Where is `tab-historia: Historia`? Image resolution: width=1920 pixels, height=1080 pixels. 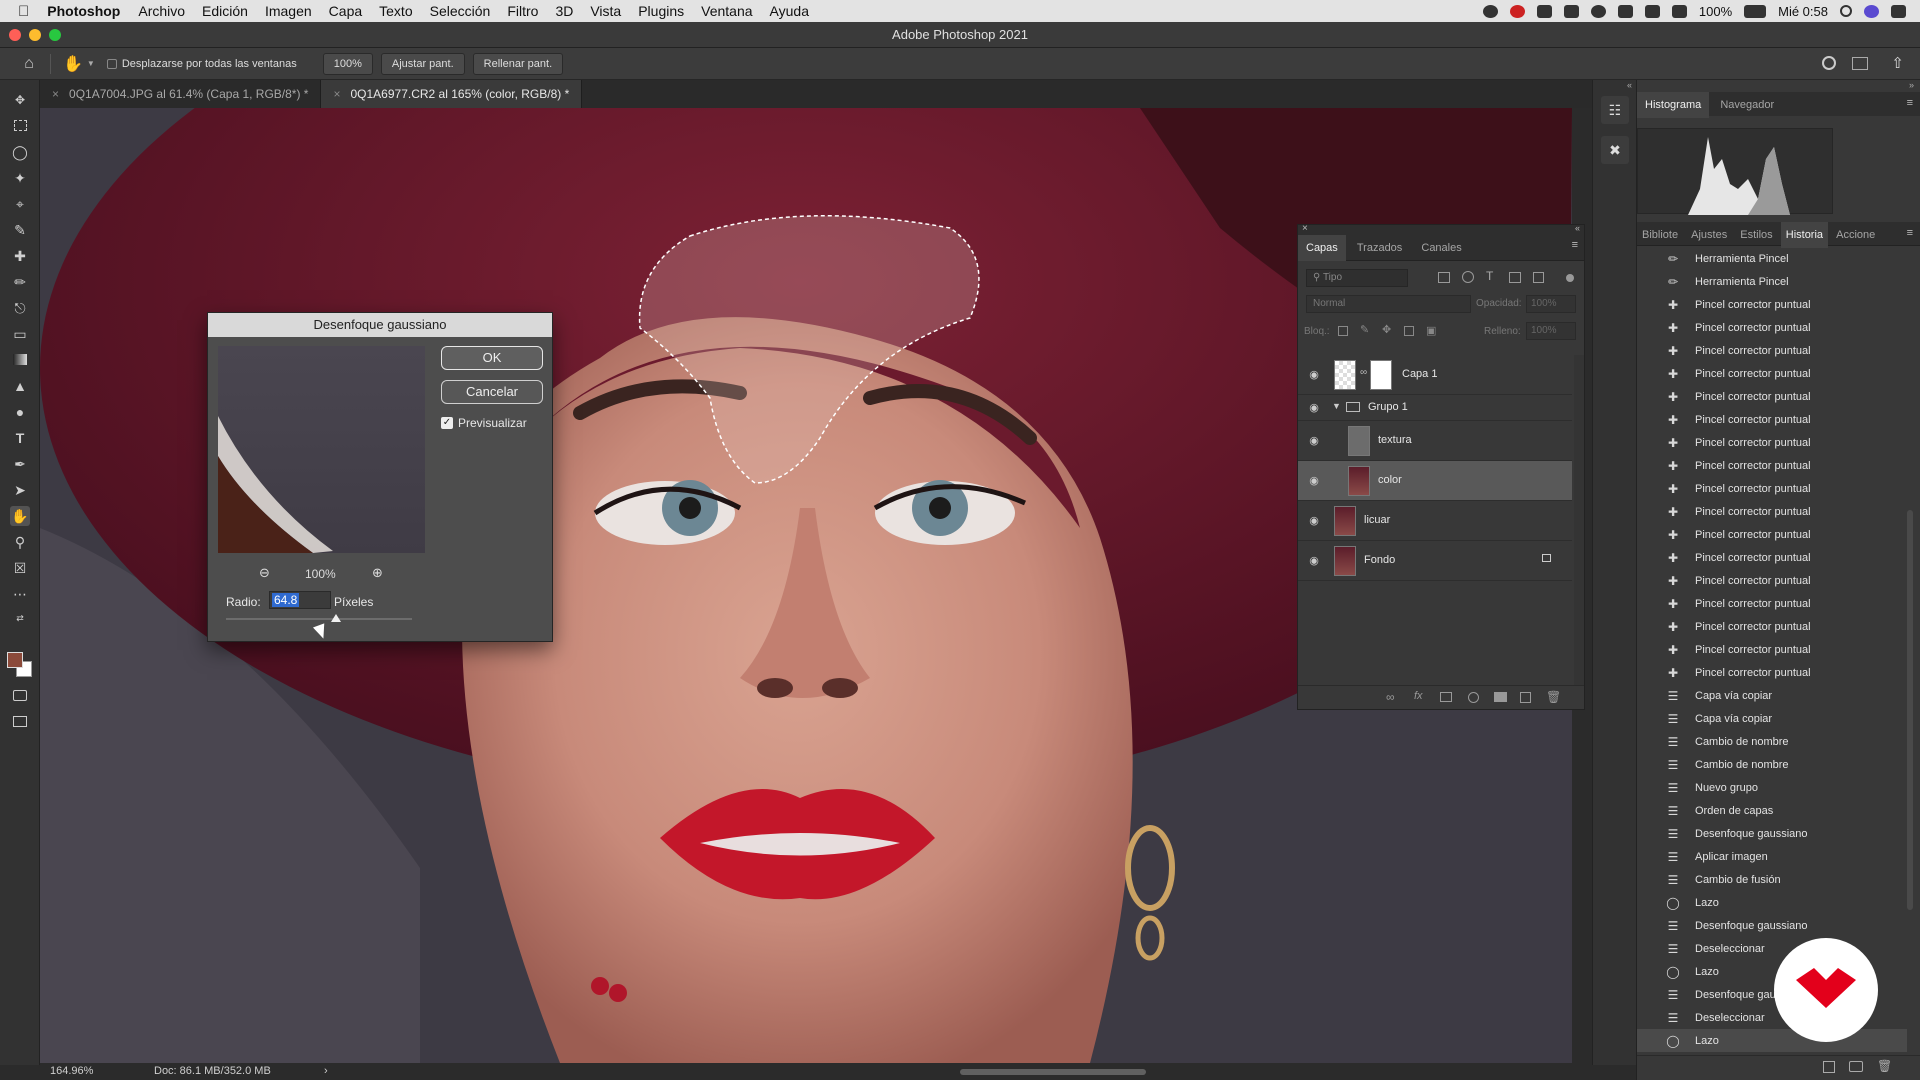
tab-historia: Historia is located at coordinates (1804, 235).